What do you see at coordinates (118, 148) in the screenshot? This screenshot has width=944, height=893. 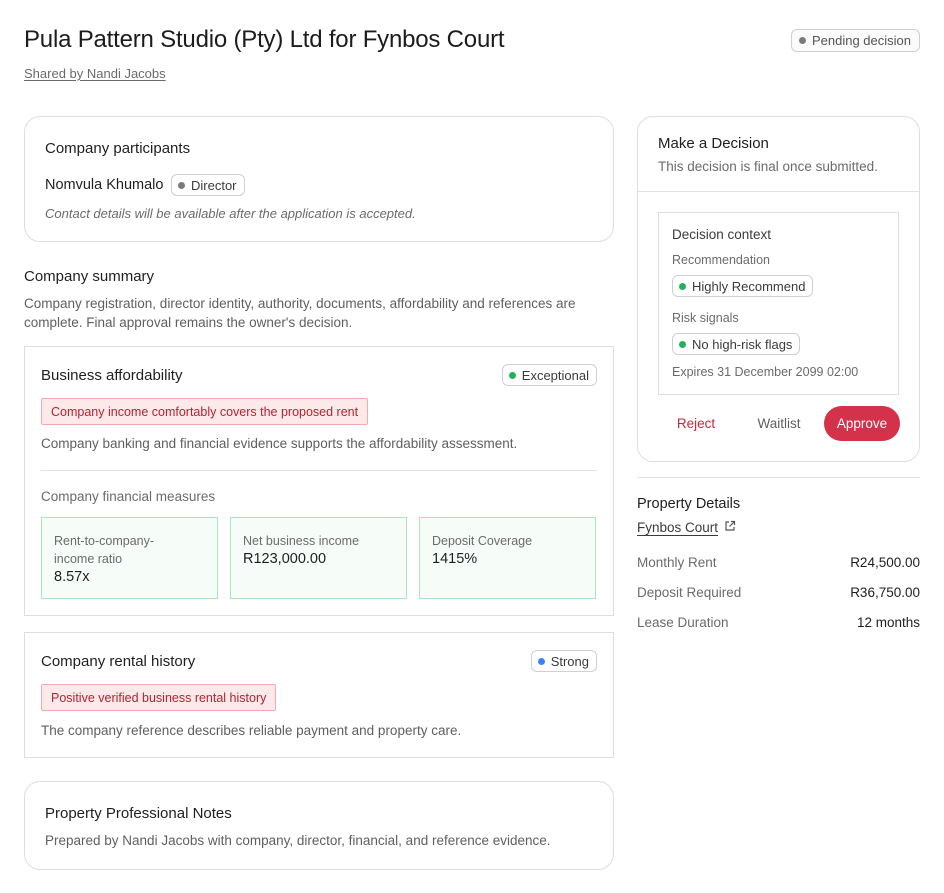 I see `participants-title: Company participants` at bounding box center [118, 148].